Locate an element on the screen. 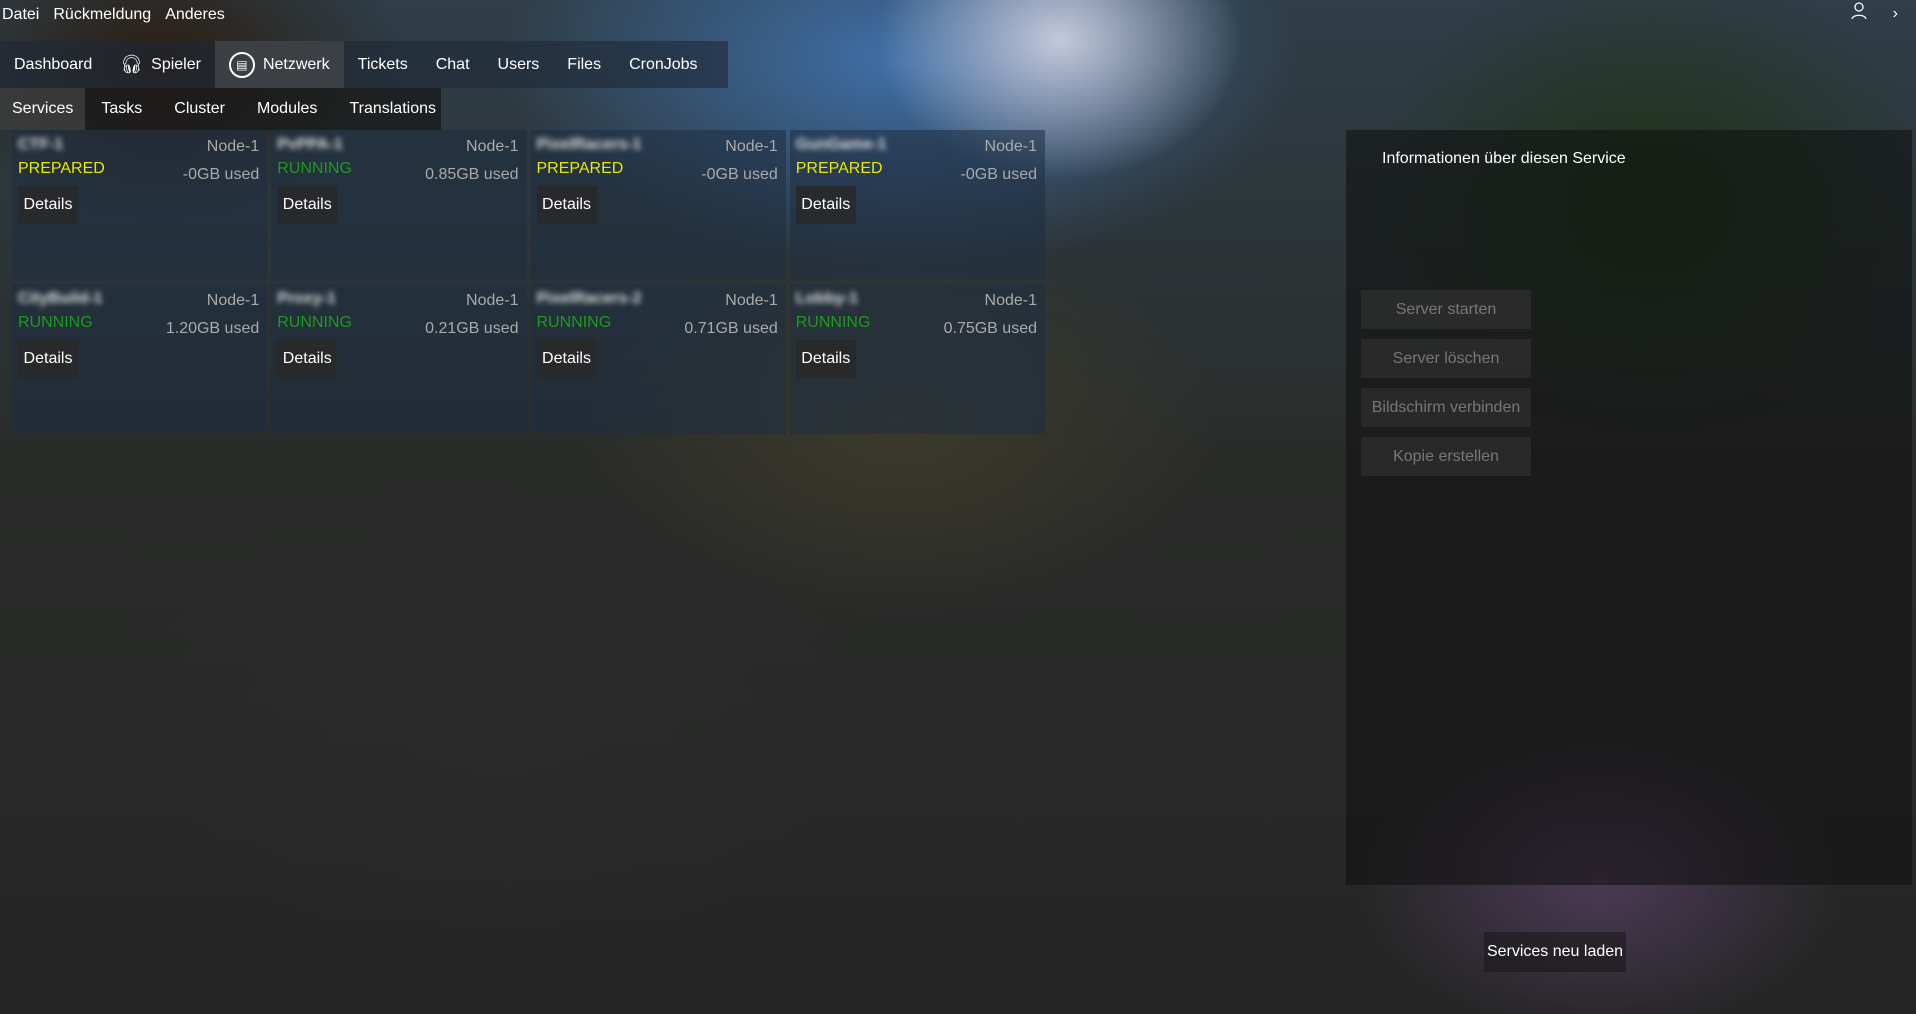 Image resolution: width=1916 pixels, height=1014 pixels. tab-label: Chat is located at coordinates (452, 64).